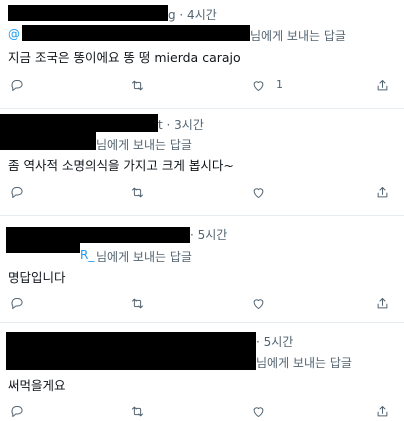 This screenshot has height=421, width=404. What do you see at coordinates (279, 84) in the screenshot?
I see `like-count: 1` at bounding box center [279, 84].